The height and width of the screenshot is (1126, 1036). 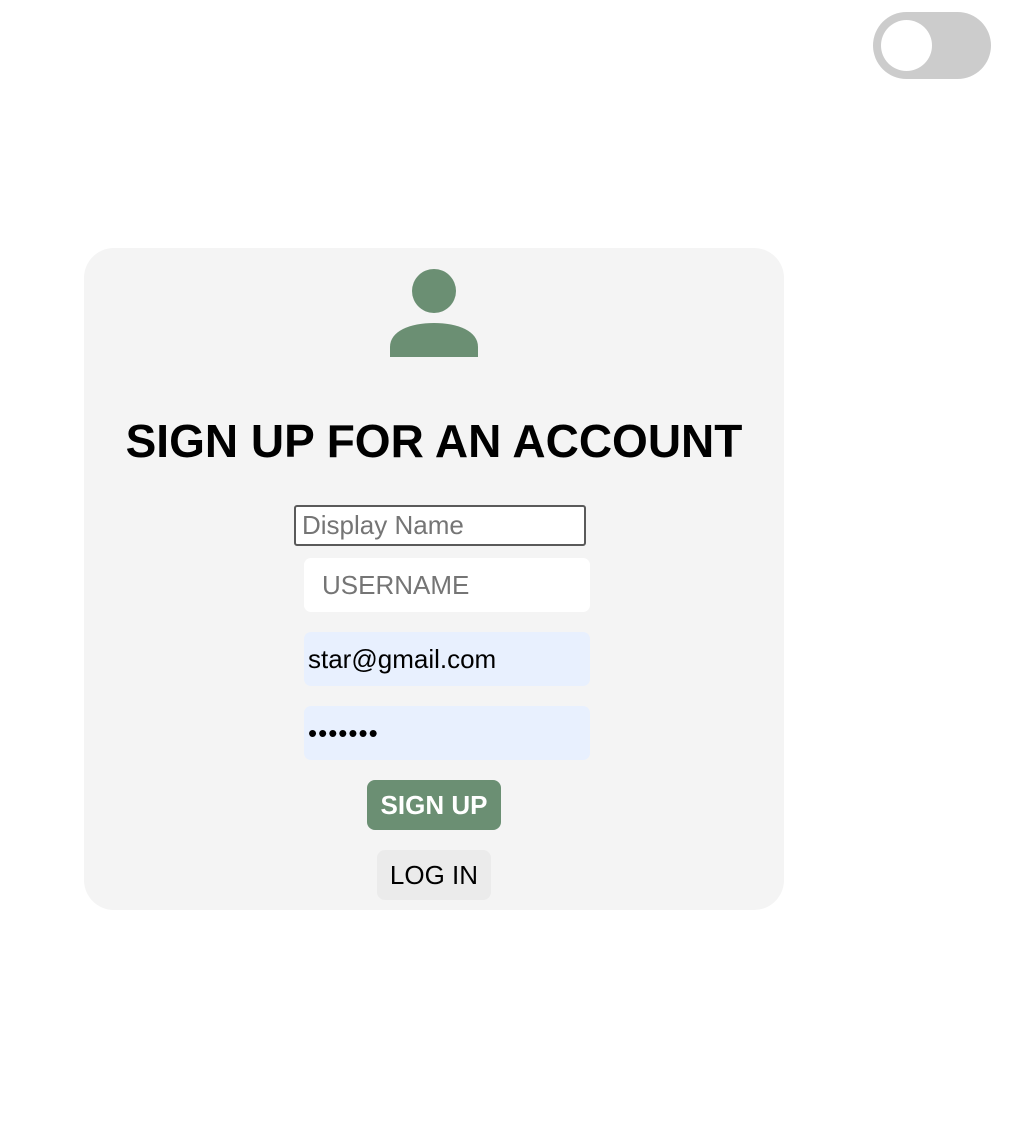 What do you see at coordinates (447, 585) in the screenshot?
I see `username-field` at bounding box center [447, 585].